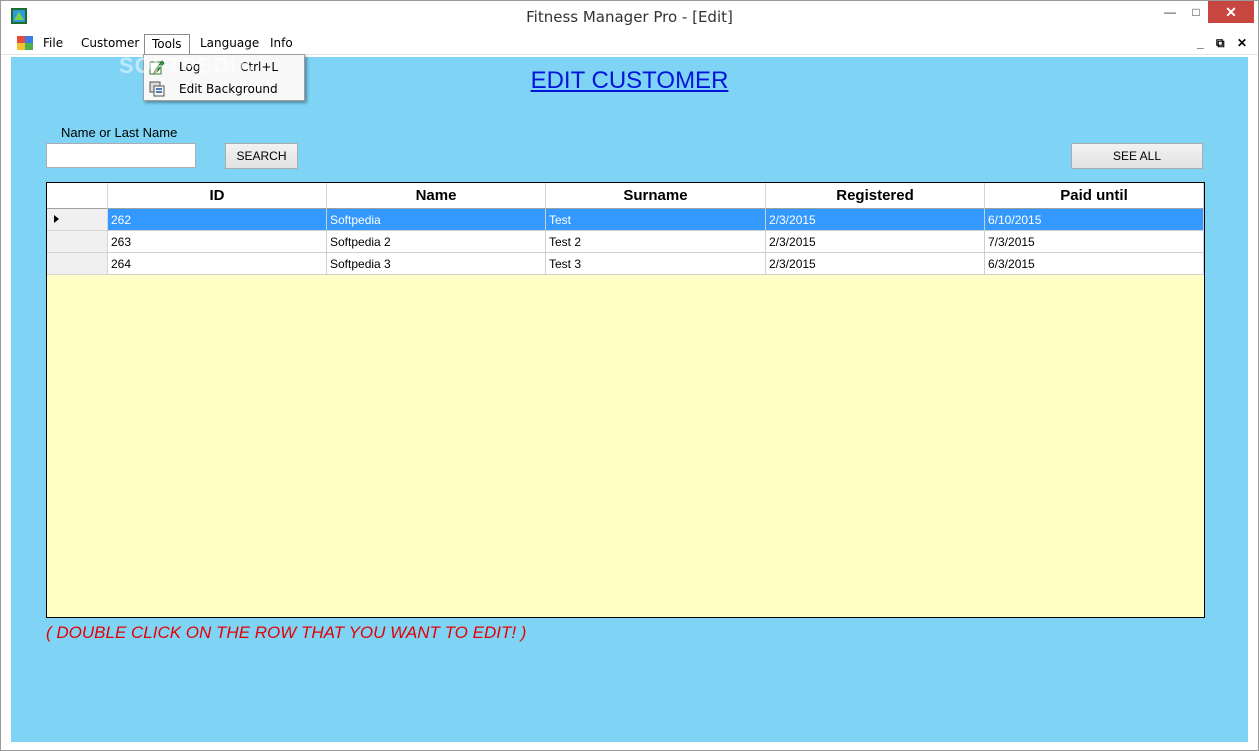  I want to click on cell-paid-until: 6/10/2015, so click(1094, 220).